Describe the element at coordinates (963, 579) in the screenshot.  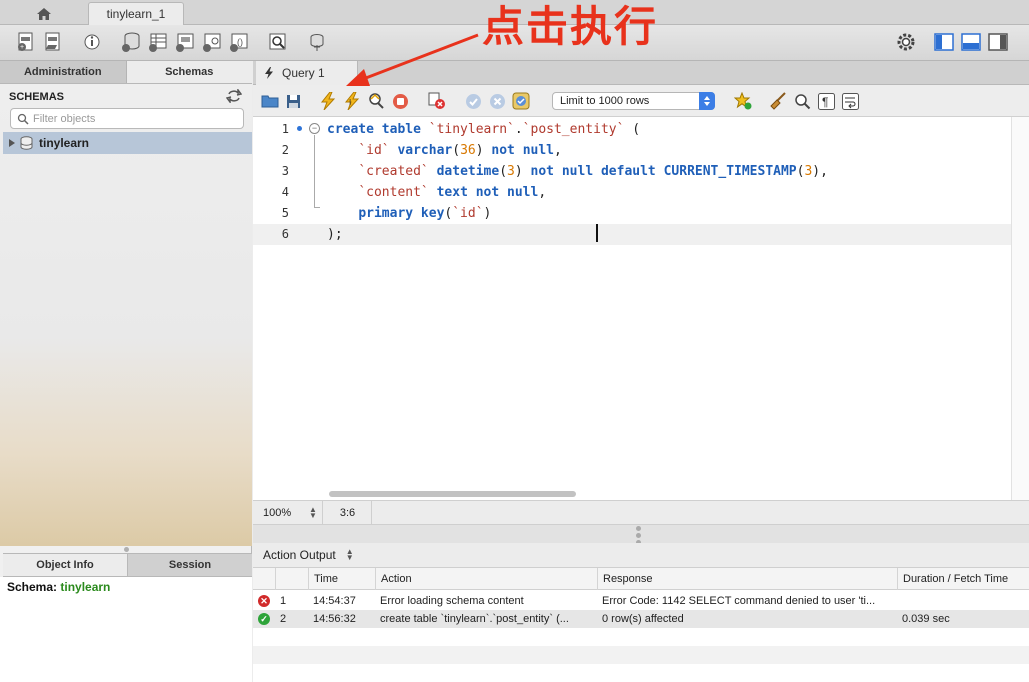
I see `column-duration: Duration / Fetch Time` at that location.